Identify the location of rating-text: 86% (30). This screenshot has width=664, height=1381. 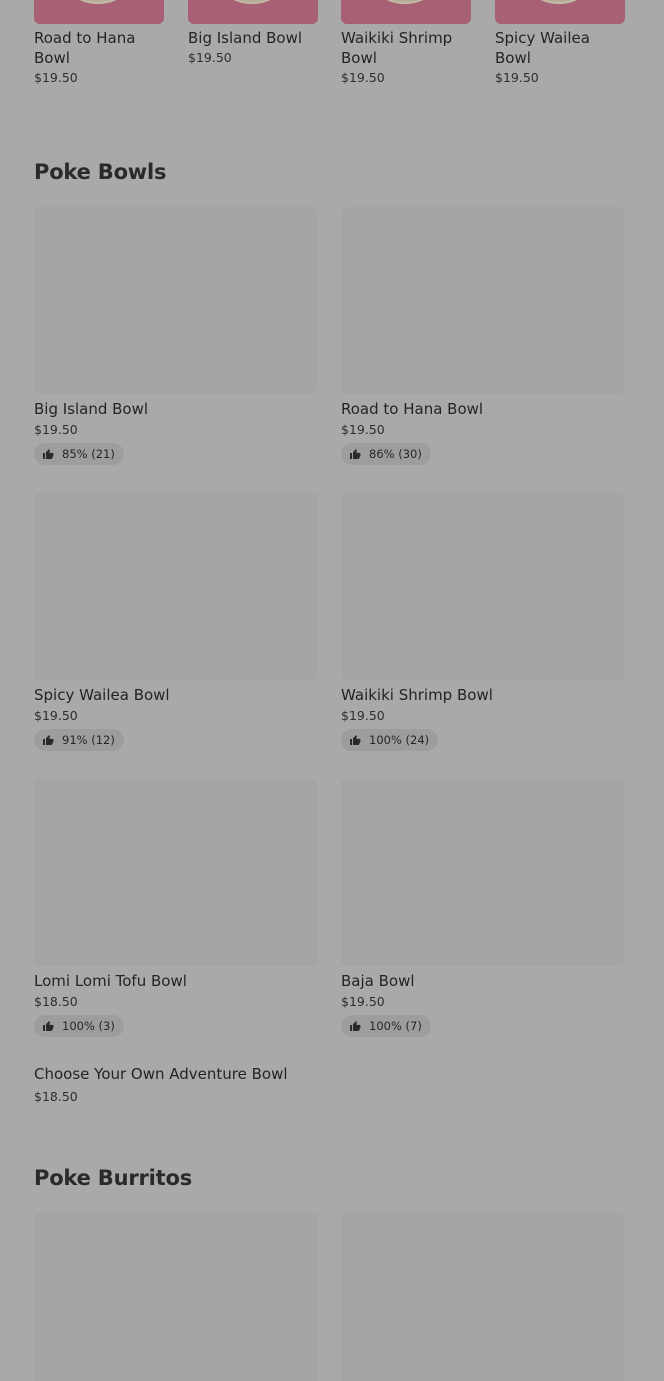
(395, 454).